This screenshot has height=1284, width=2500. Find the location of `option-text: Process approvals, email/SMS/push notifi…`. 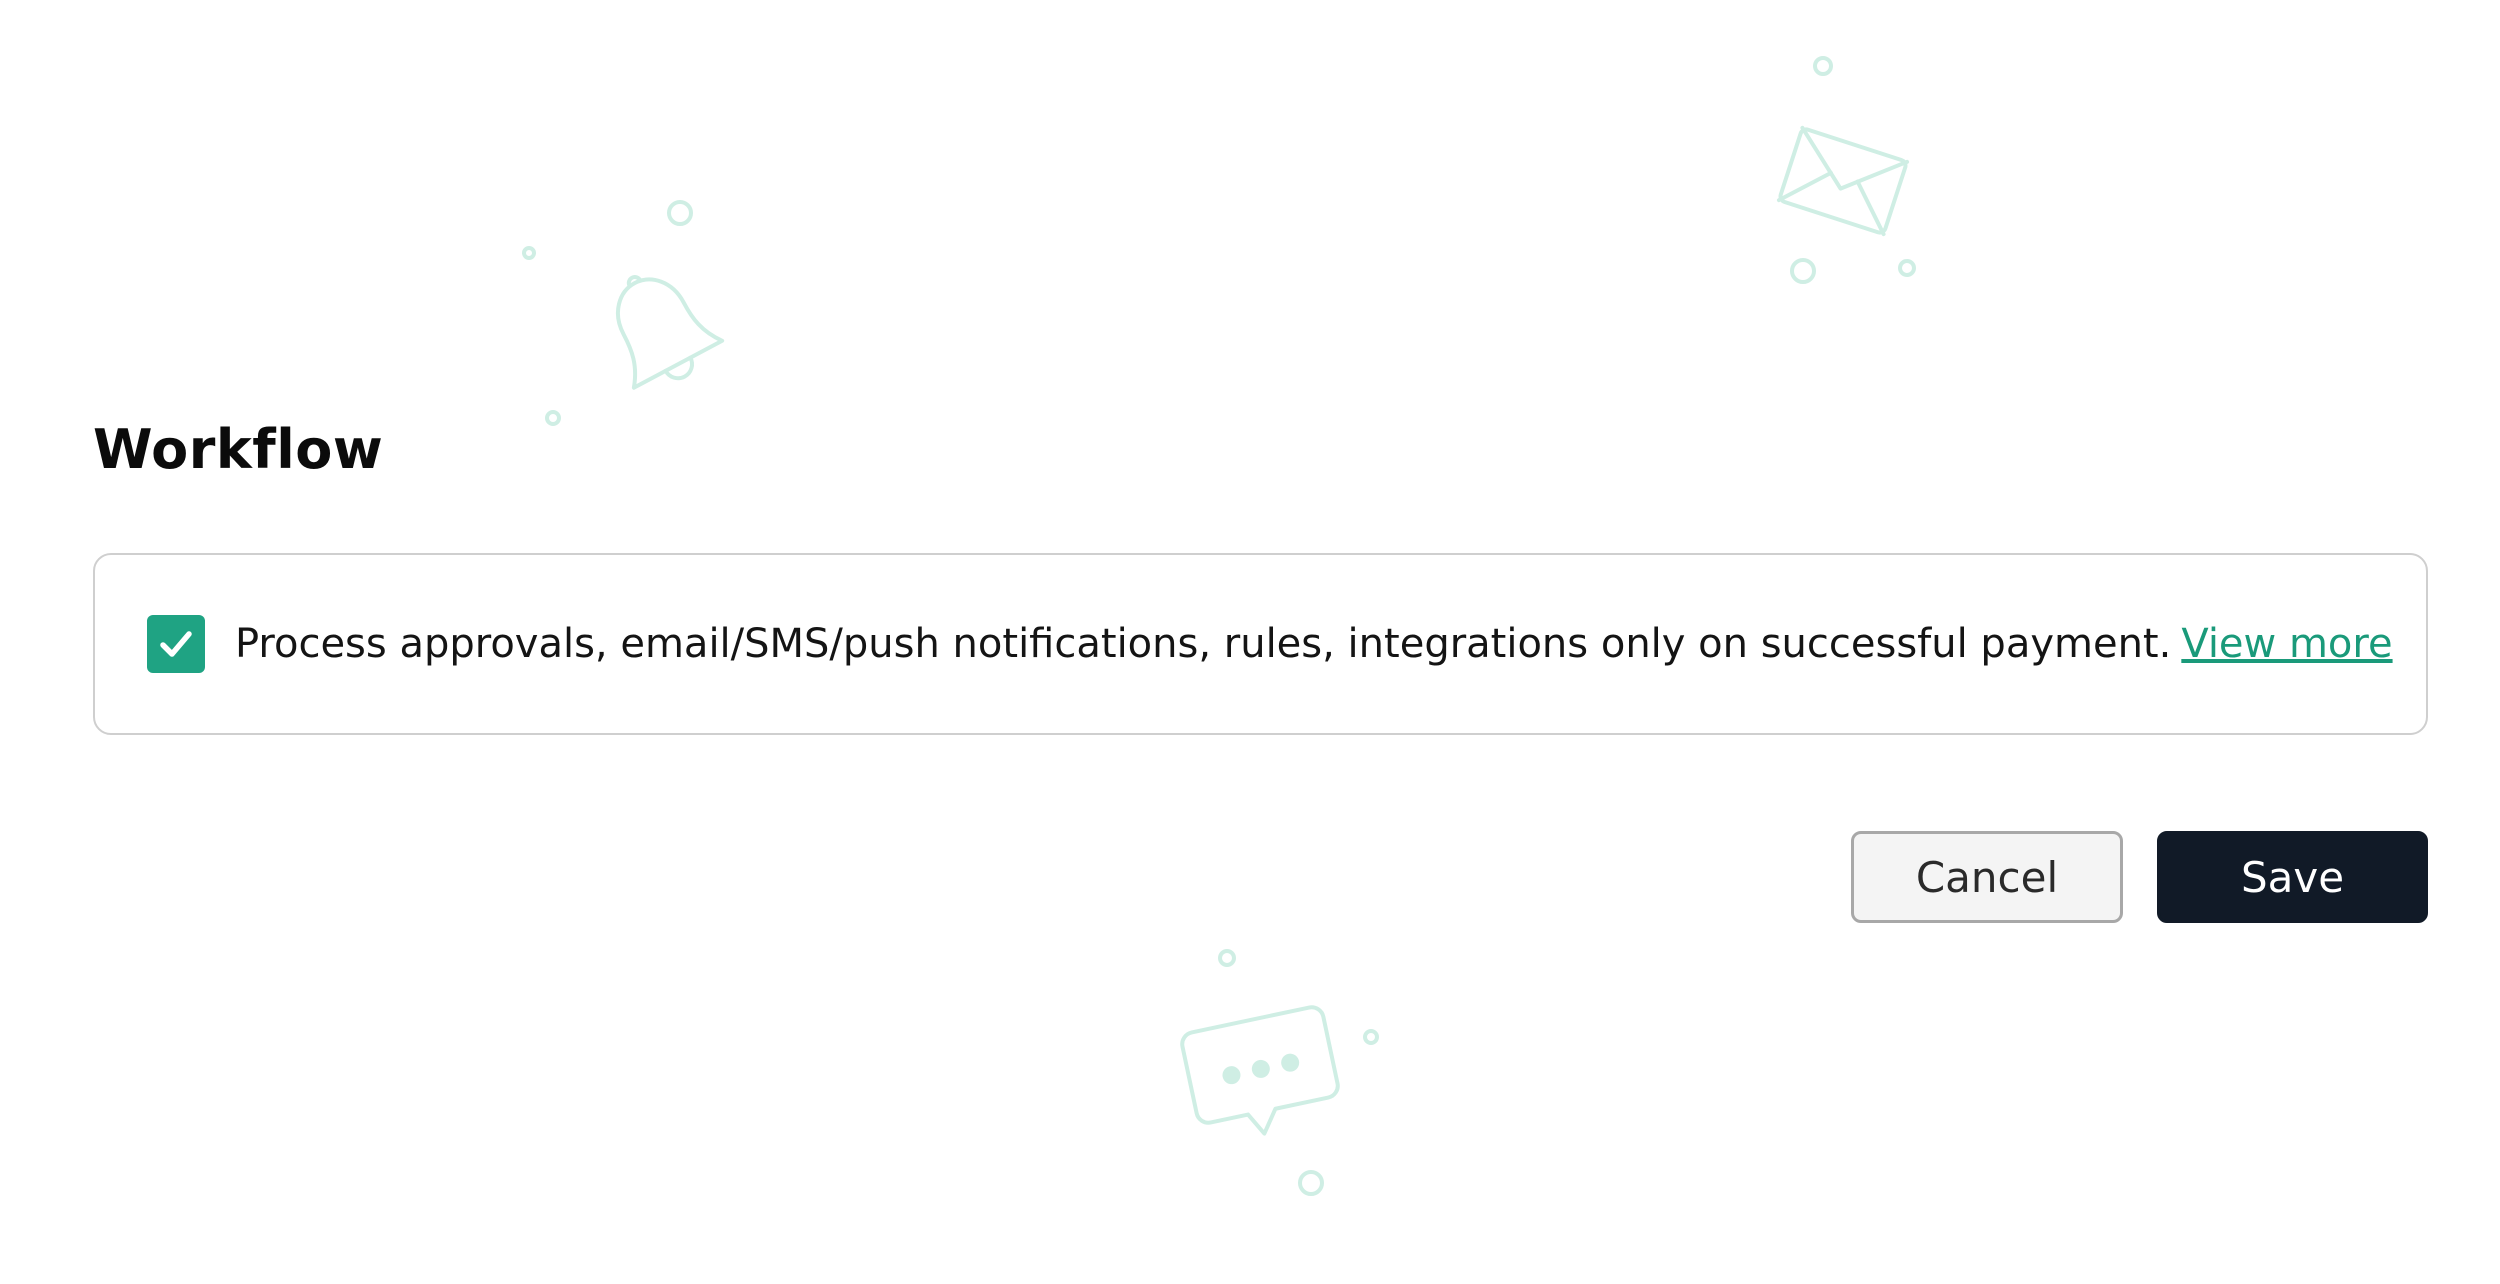

option-text: Process approvals, email/SMS/push notifi… is located at coordinates (1203, 644).